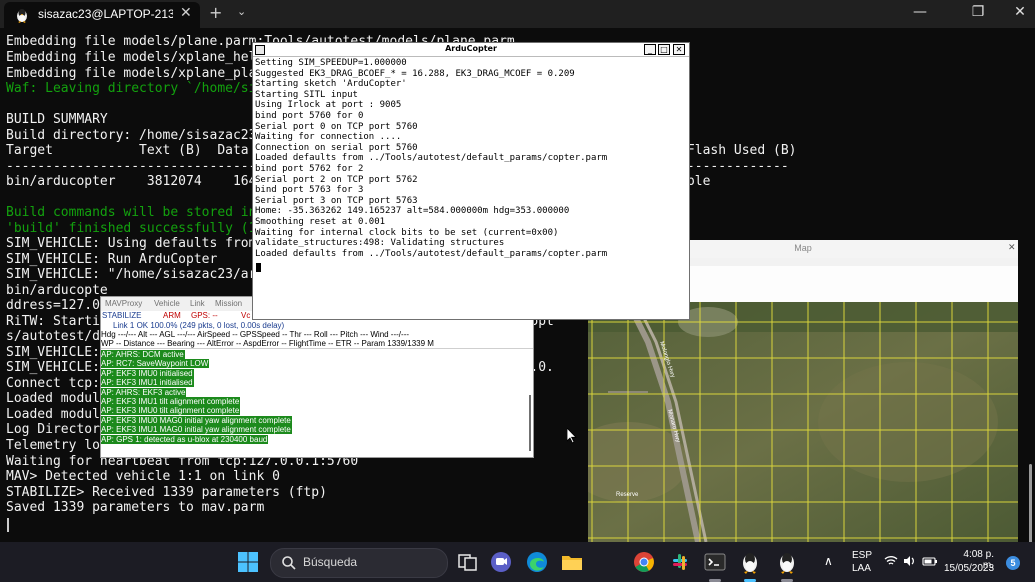  What do you see at coordinates (891, 561) in the screenshot?
I see `wifi-icon` at bounding box center [891, 561].